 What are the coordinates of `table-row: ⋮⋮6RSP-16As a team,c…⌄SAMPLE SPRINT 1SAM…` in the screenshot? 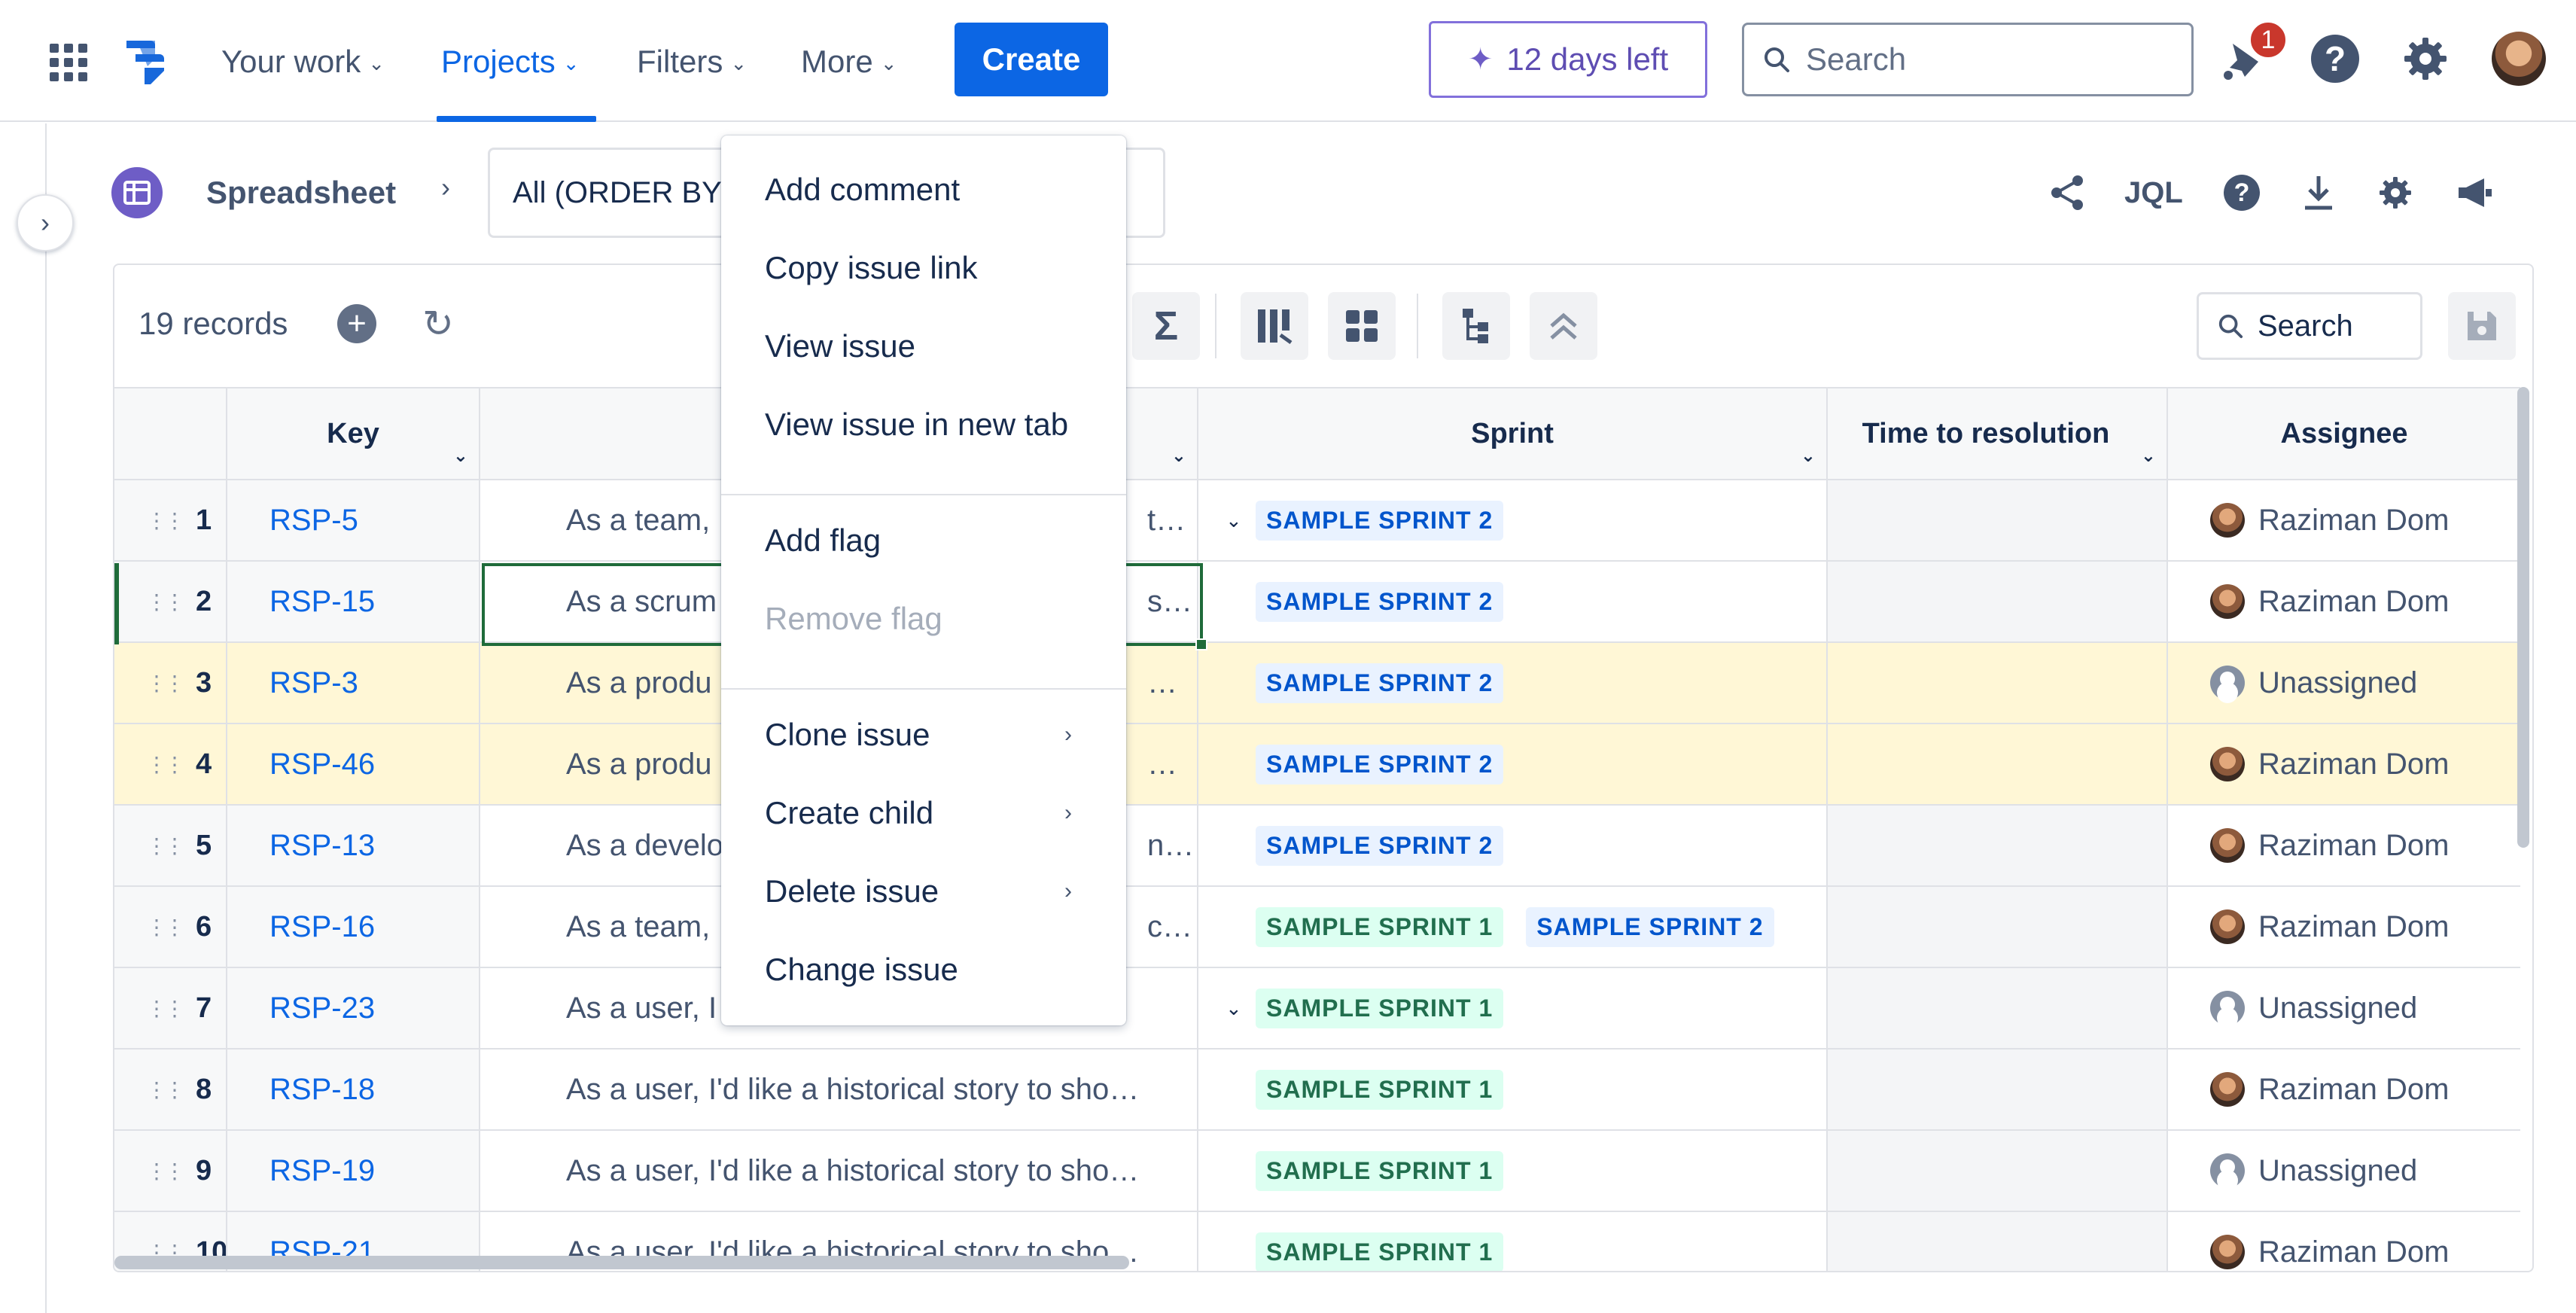 It's located at (1317, 927).